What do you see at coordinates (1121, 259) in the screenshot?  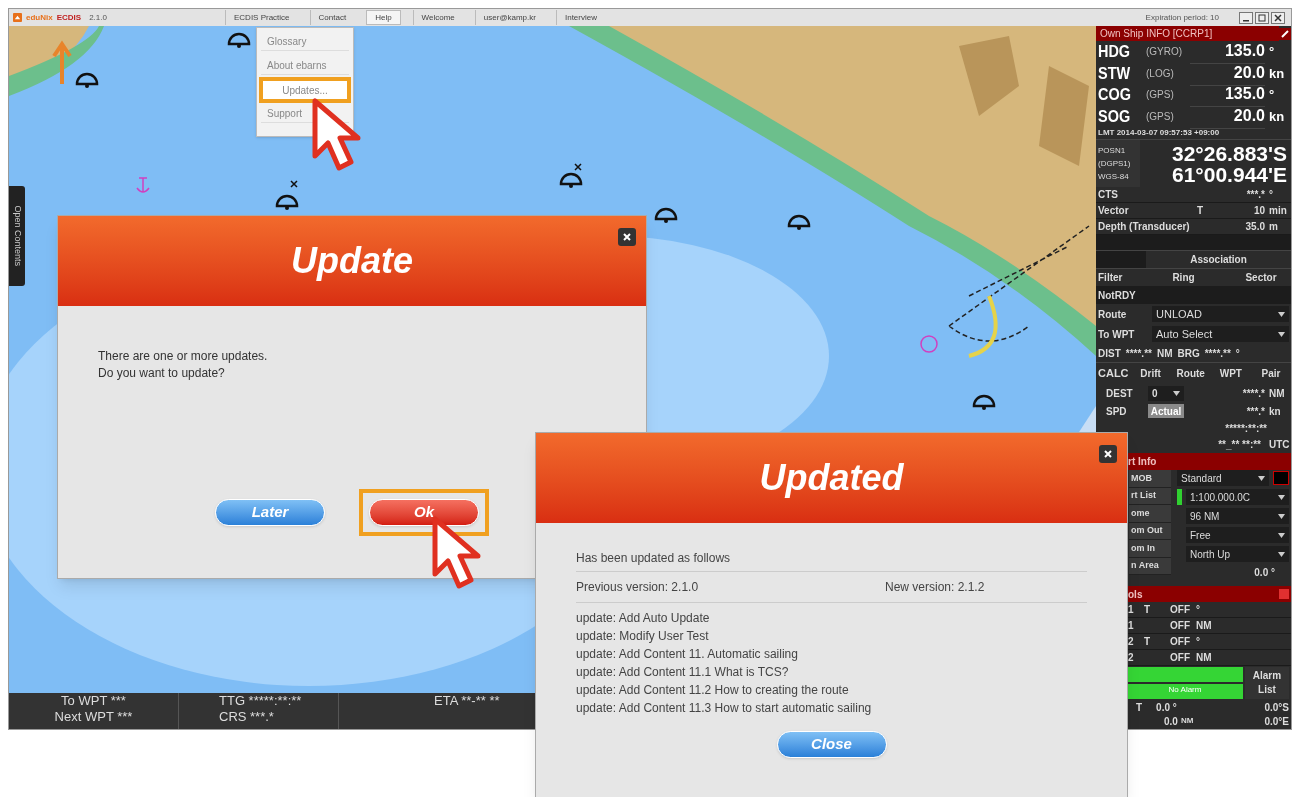 I see `empty-cell` at bounding box center [1121, 259].